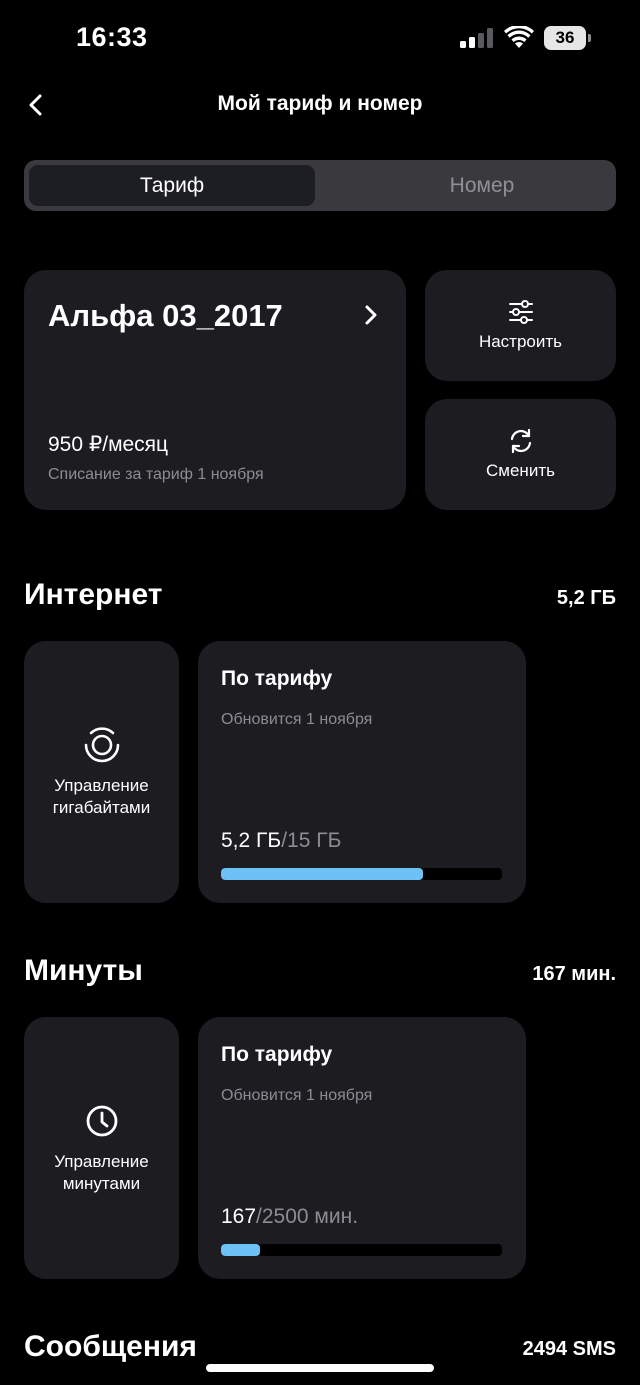  Describe the element at coordinates (320, 185) in the screenshot. I see `tab-switcher: Тариф Номер` at that location.